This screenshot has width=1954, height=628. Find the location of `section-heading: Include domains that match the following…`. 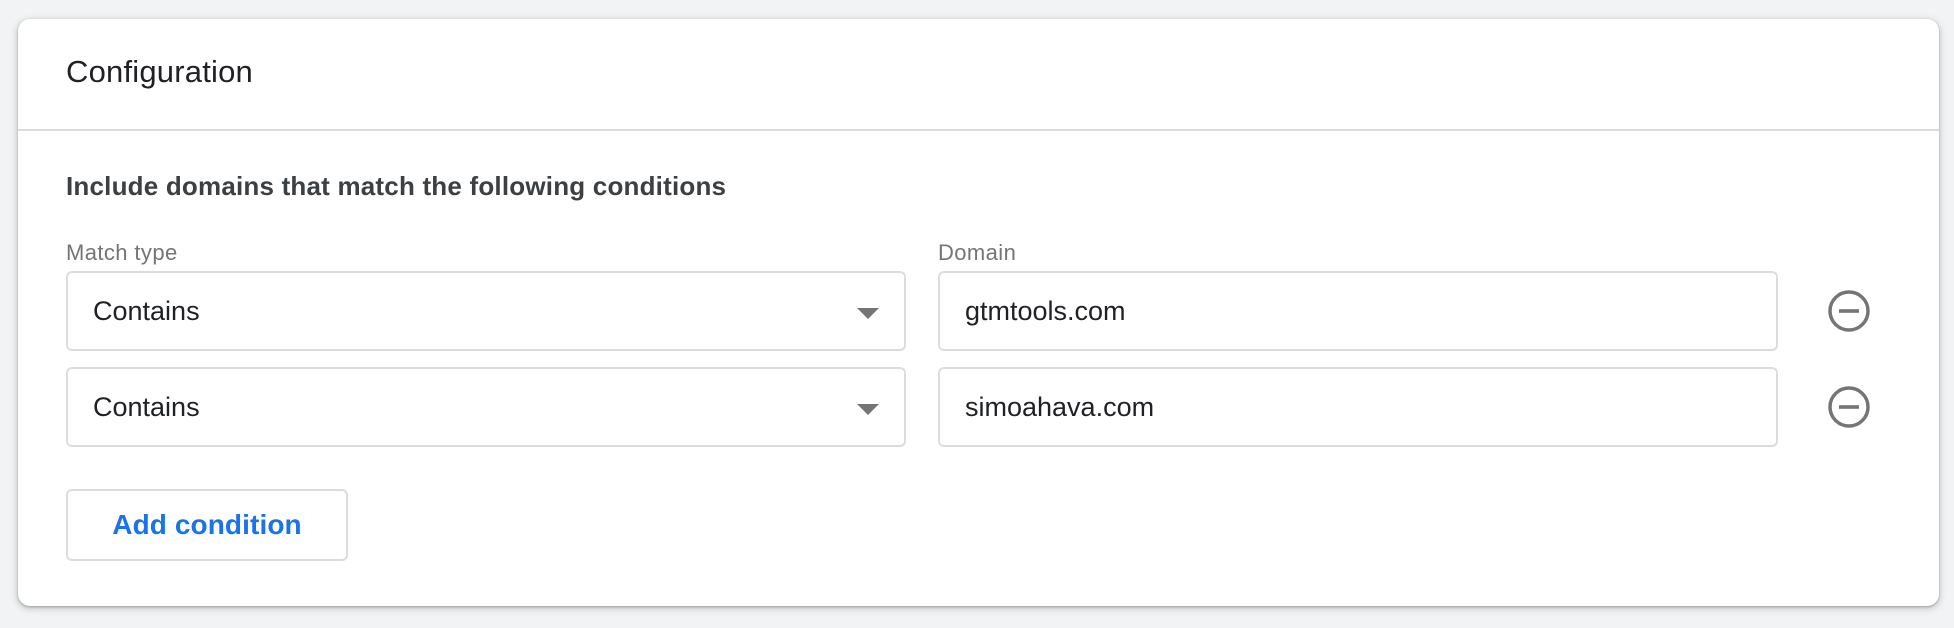

section-heading: Include domains that match the following… is located at coordinates (396, 186).